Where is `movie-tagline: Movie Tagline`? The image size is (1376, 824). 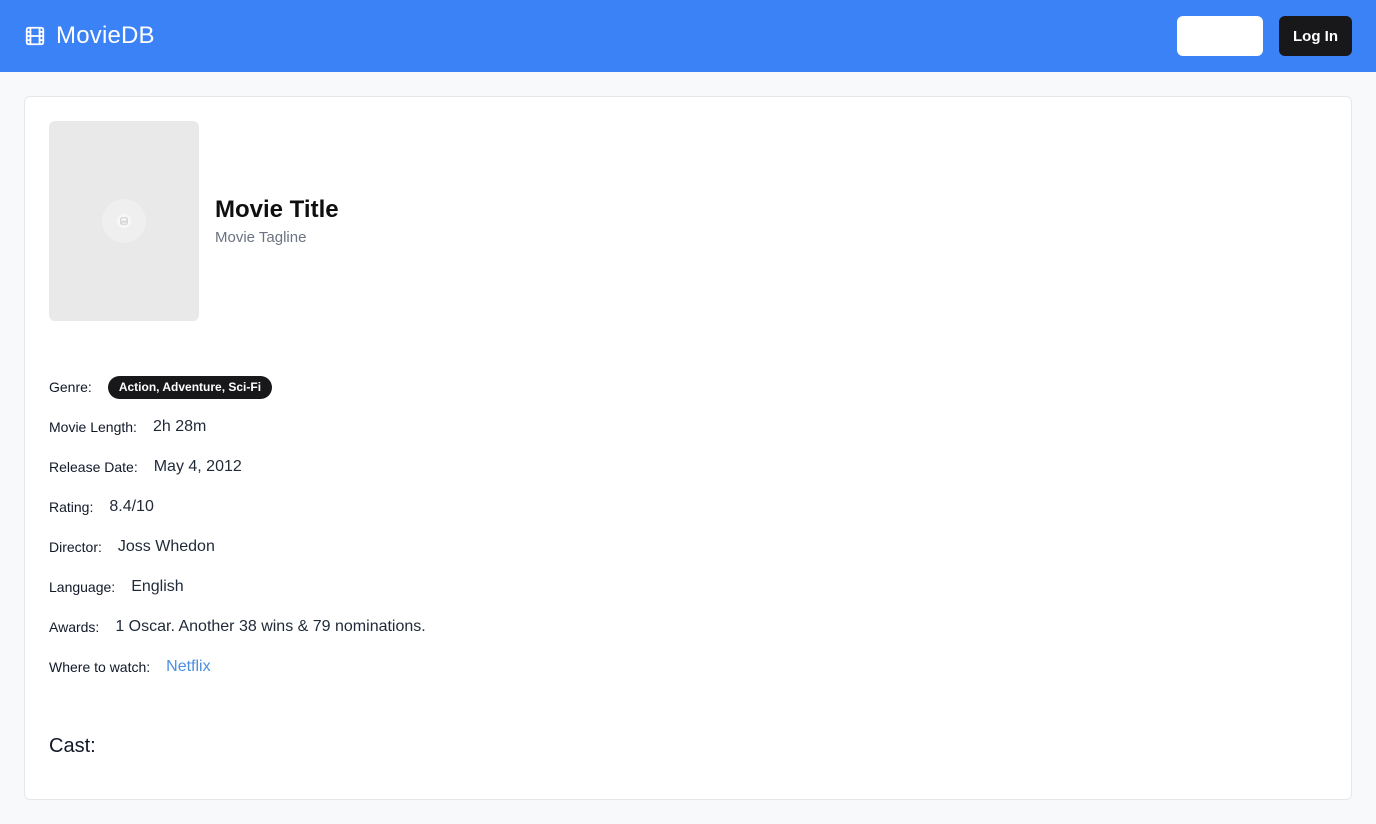
movie-tagline: Movie Tagline is located at coordinates (261, 237).